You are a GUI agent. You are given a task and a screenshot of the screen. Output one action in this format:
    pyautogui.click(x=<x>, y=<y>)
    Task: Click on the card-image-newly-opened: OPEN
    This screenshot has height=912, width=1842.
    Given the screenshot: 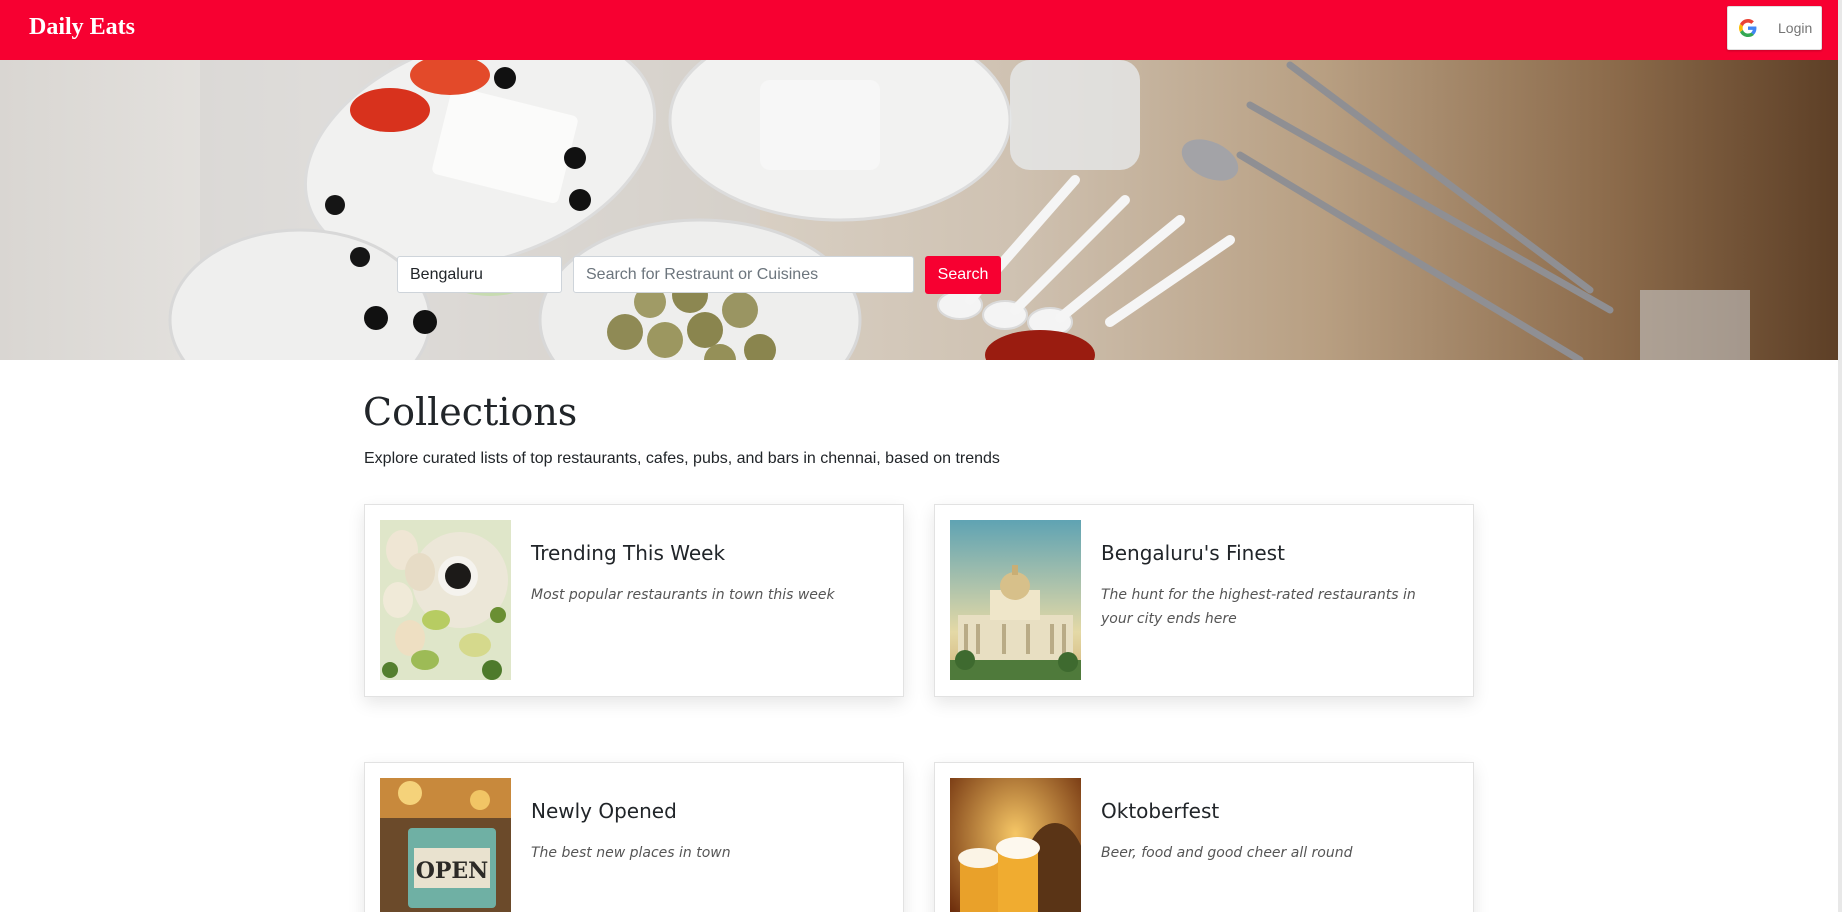 What is the action you would take?
    pyautogui.click(x=445, y=845)
    